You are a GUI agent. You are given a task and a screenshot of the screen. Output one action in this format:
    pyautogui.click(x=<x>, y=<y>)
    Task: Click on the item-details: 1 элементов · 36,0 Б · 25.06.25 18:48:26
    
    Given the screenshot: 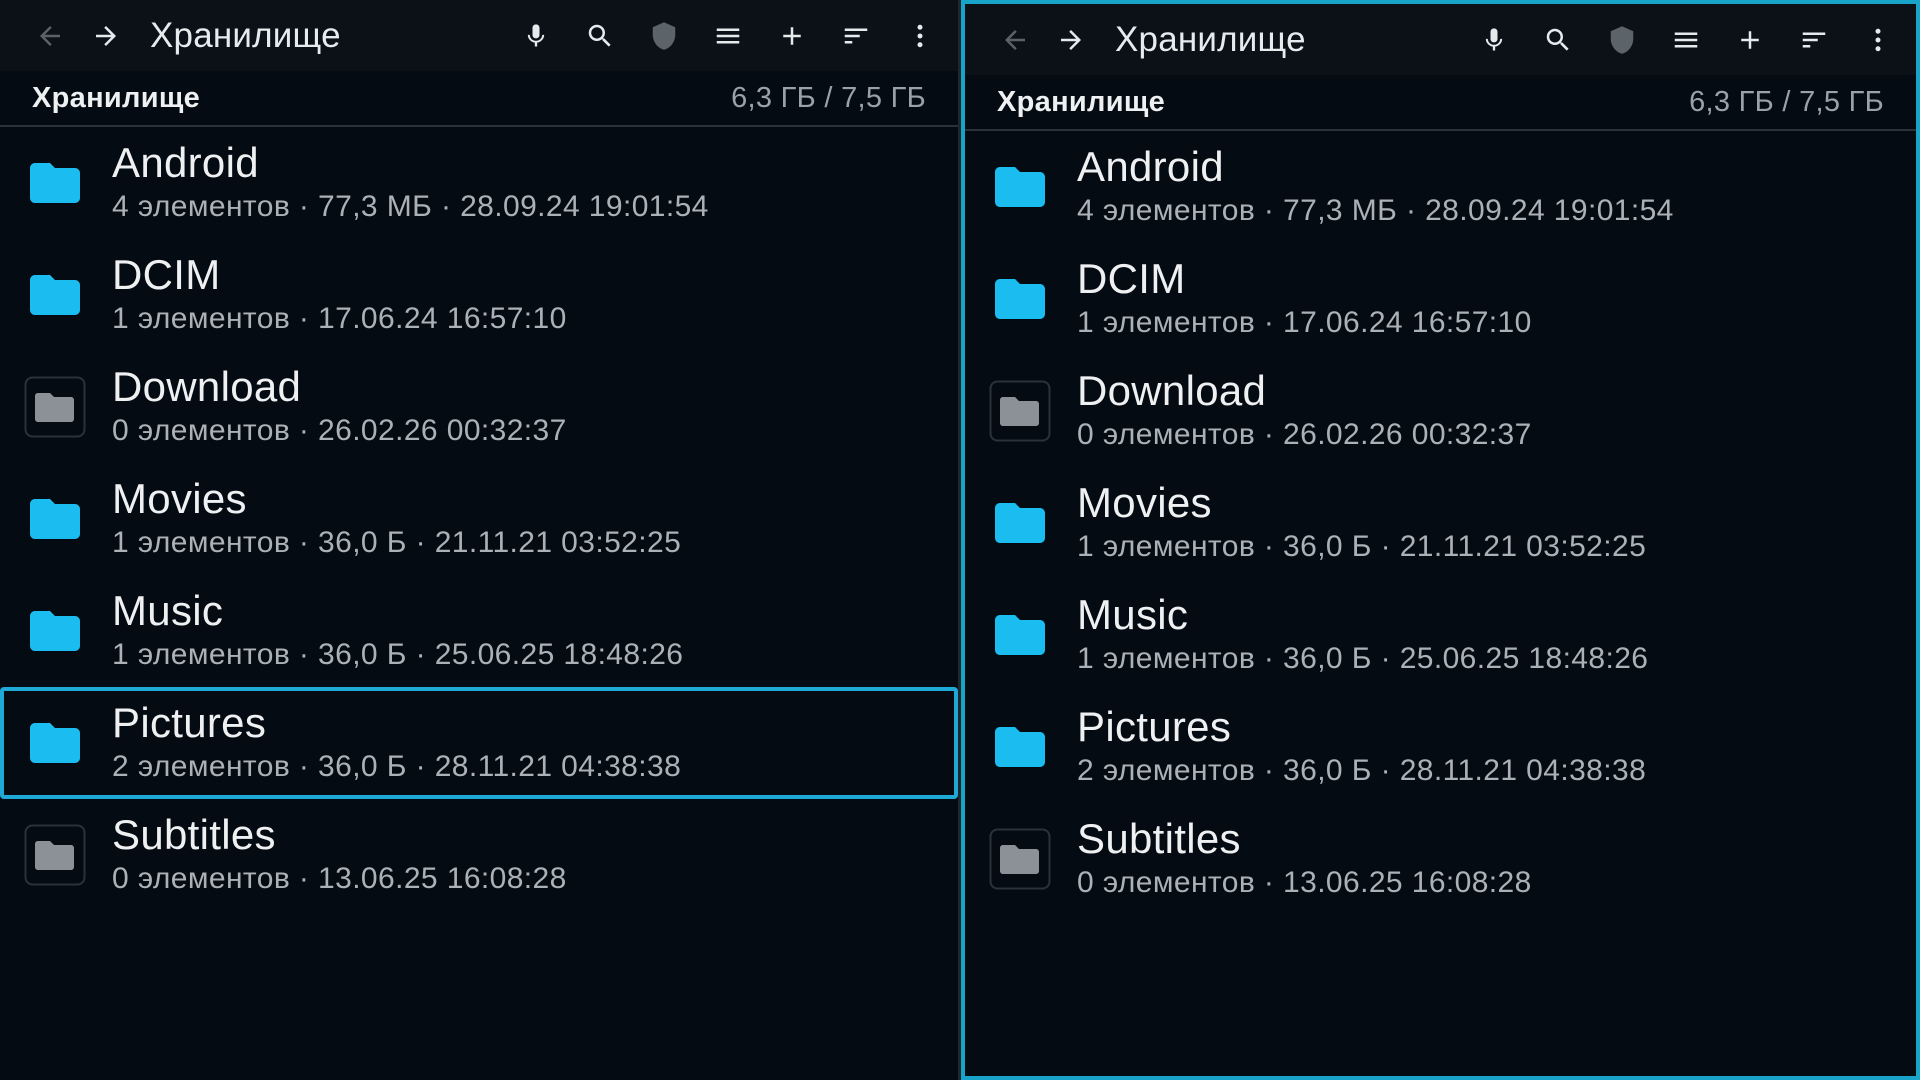 What is the action you would take?
    pyautogui.click(x=1363, y=658)
    